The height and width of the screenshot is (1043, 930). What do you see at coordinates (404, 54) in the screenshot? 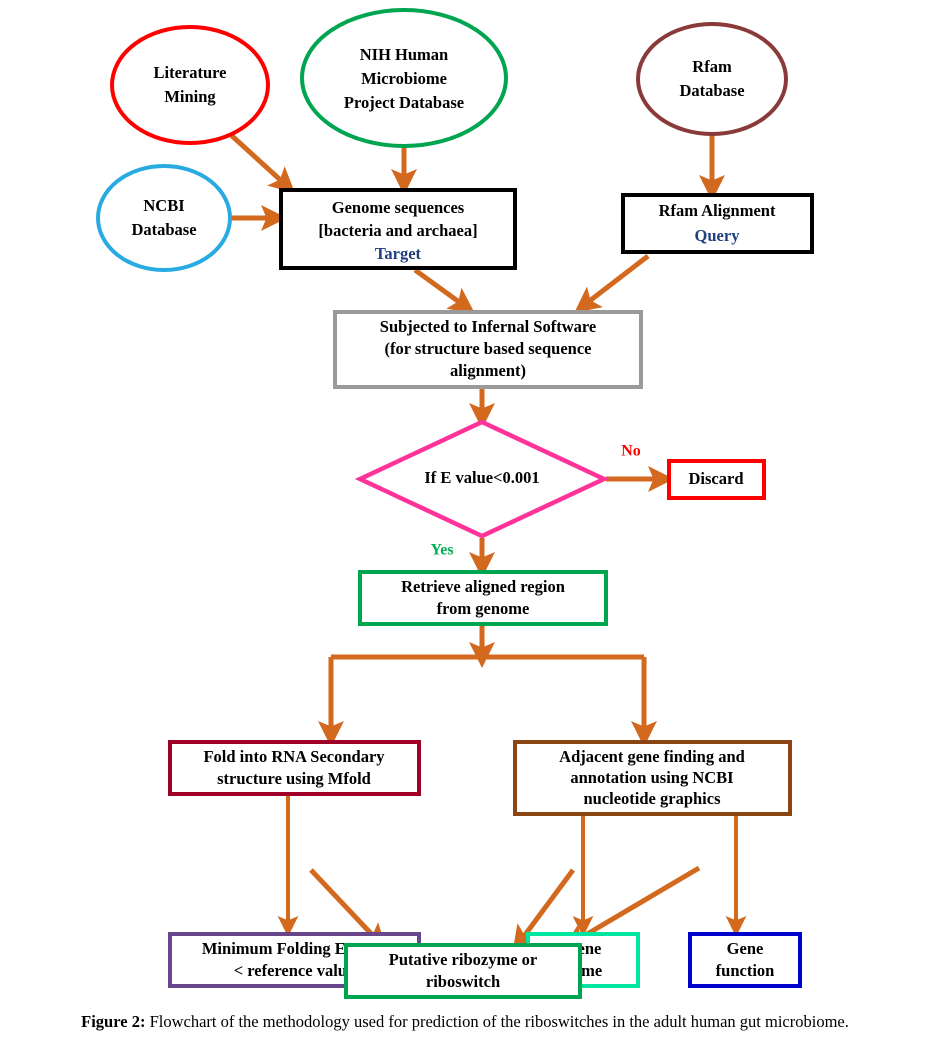
I see `nih-hmp-line-1: NIH Human` at bounding box center [404, 54].